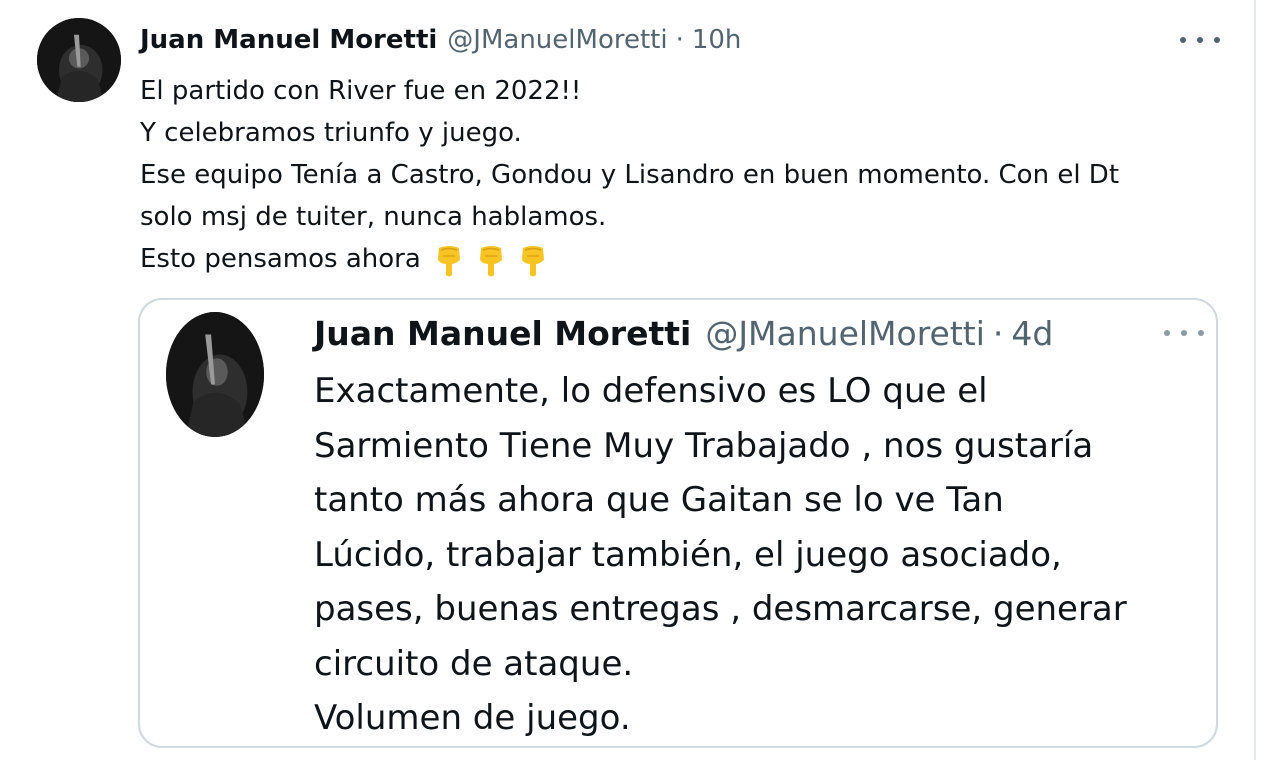  What do you see at coordinates (288, 40) in the screenshot?
I see `author-name: Juan Manuel Moretti` at bounding box center [288, 40].